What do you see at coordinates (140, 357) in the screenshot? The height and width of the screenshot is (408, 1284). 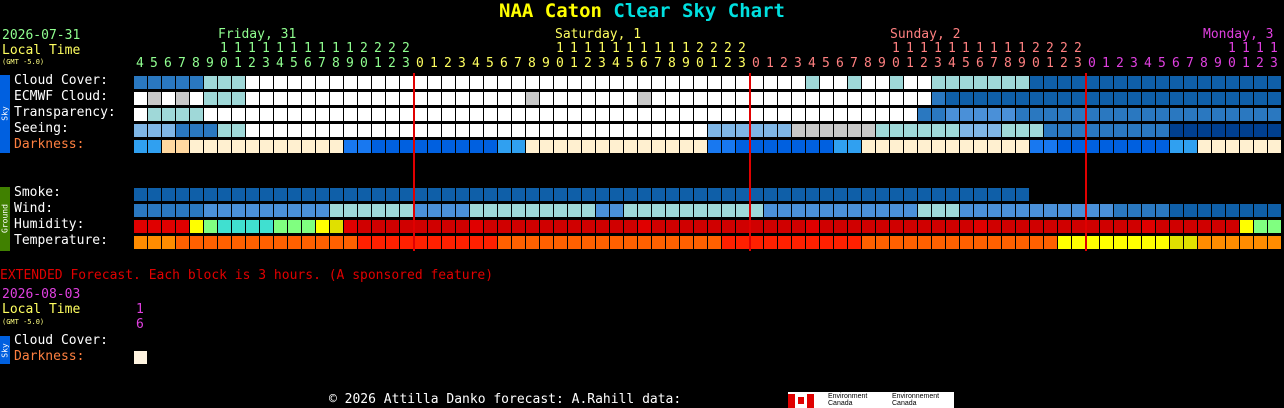 I see `extended-darkness-cell` at bounding box center [140, 357].